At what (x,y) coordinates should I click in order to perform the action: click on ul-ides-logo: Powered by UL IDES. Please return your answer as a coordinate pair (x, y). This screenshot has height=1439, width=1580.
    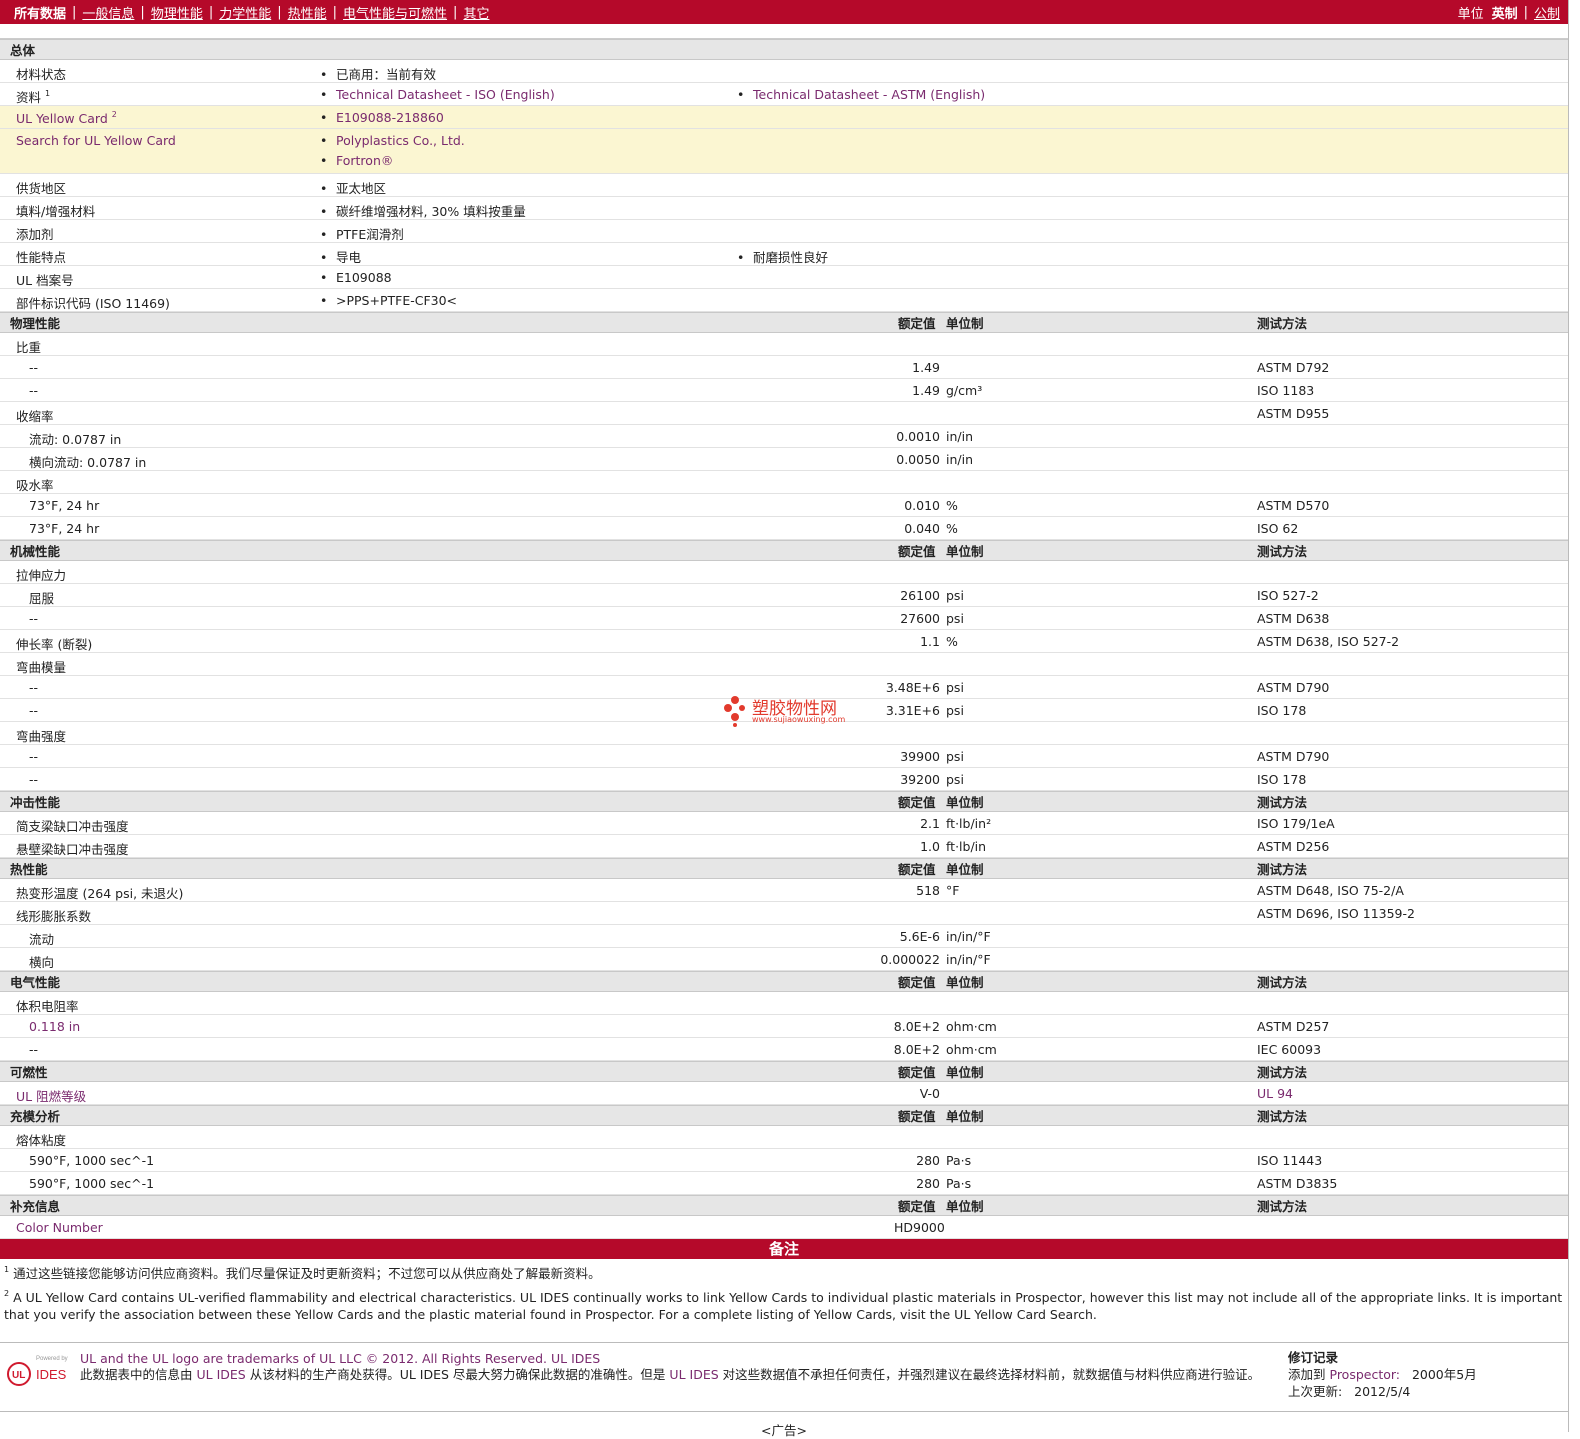
    Looking at the image, I should click on (37, 1371).